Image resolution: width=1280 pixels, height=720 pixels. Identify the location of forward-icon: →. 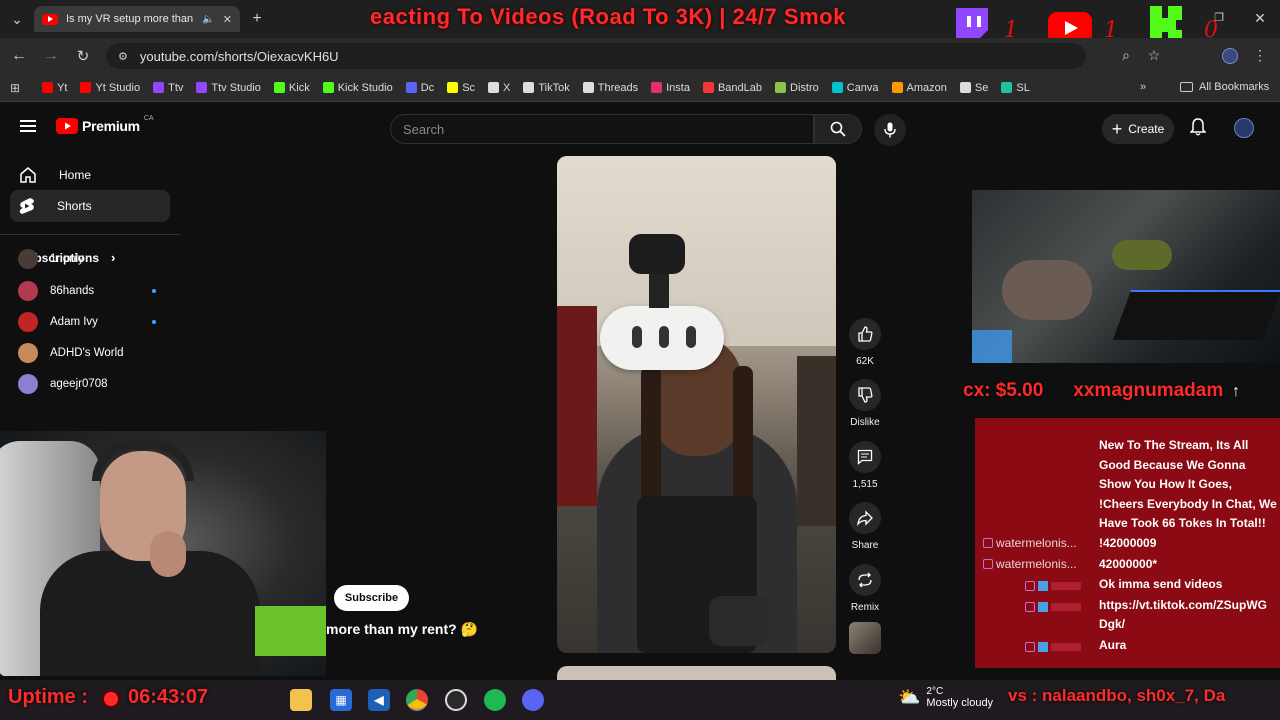
(51, 56).